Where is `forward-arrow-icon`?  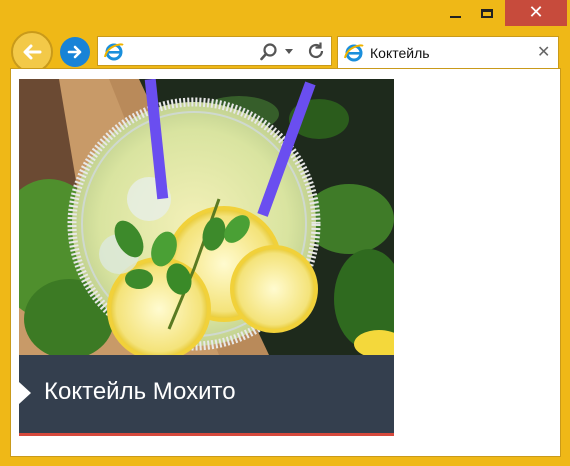
forward-arrow-icon is located at coordinates (74, 52).